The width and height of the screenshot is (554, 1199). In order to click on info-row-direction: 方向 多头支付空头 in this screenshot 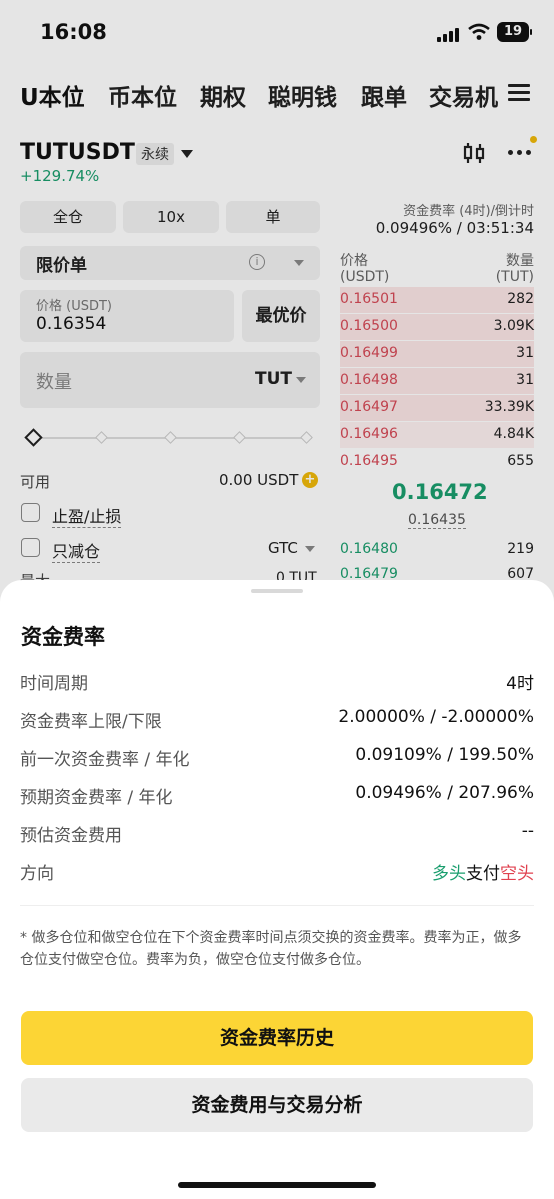, I will do `click(277, 874)`.